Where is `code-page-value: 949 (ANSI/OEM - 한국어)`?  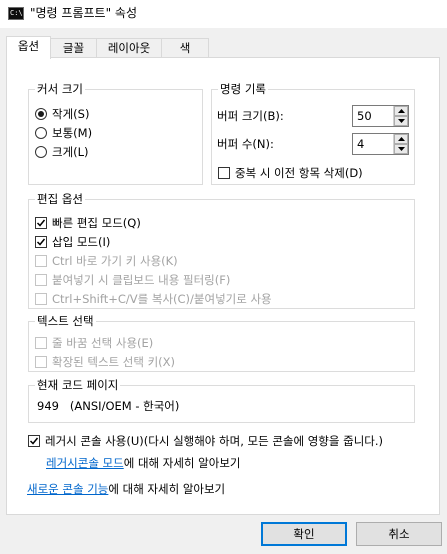 code-page-value: 949 (ANSI/OEM - 한국어) is located at coordinates (108, 406).